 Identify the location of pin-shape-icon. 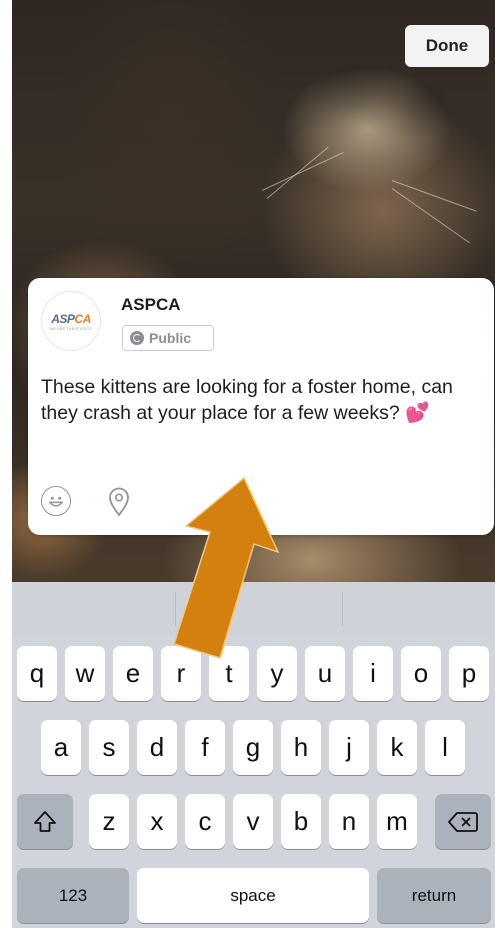
(119, 502).